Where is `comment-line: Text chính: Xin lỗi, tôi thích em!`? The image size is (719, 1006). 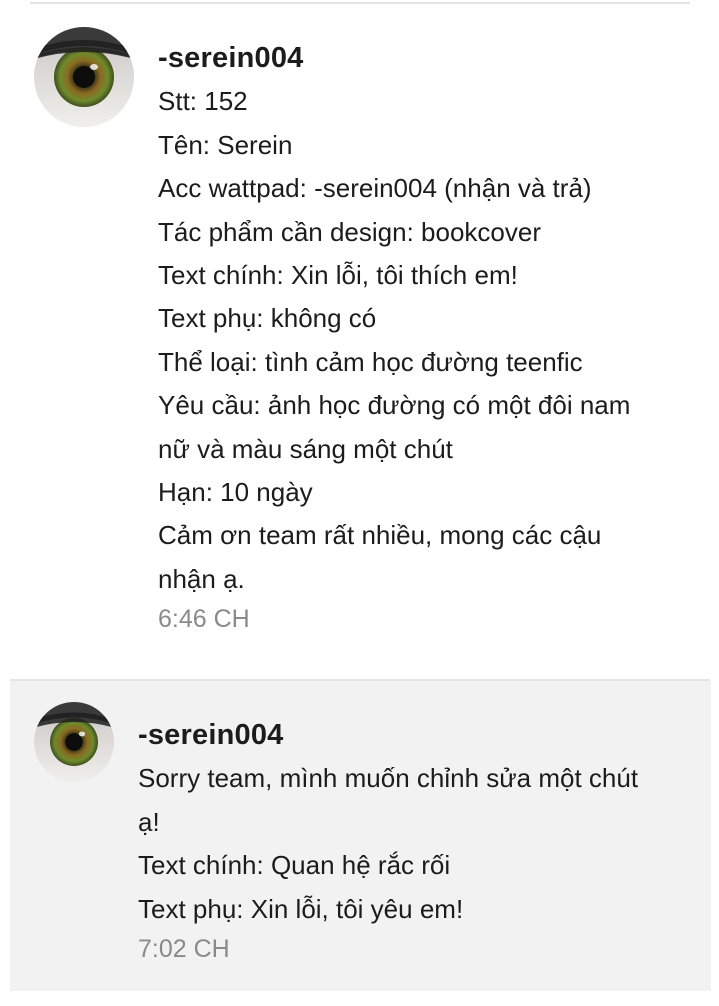 comment-line: Text chính: Xin lỗi, tôi thích em! is located at coordinates (338, 275).